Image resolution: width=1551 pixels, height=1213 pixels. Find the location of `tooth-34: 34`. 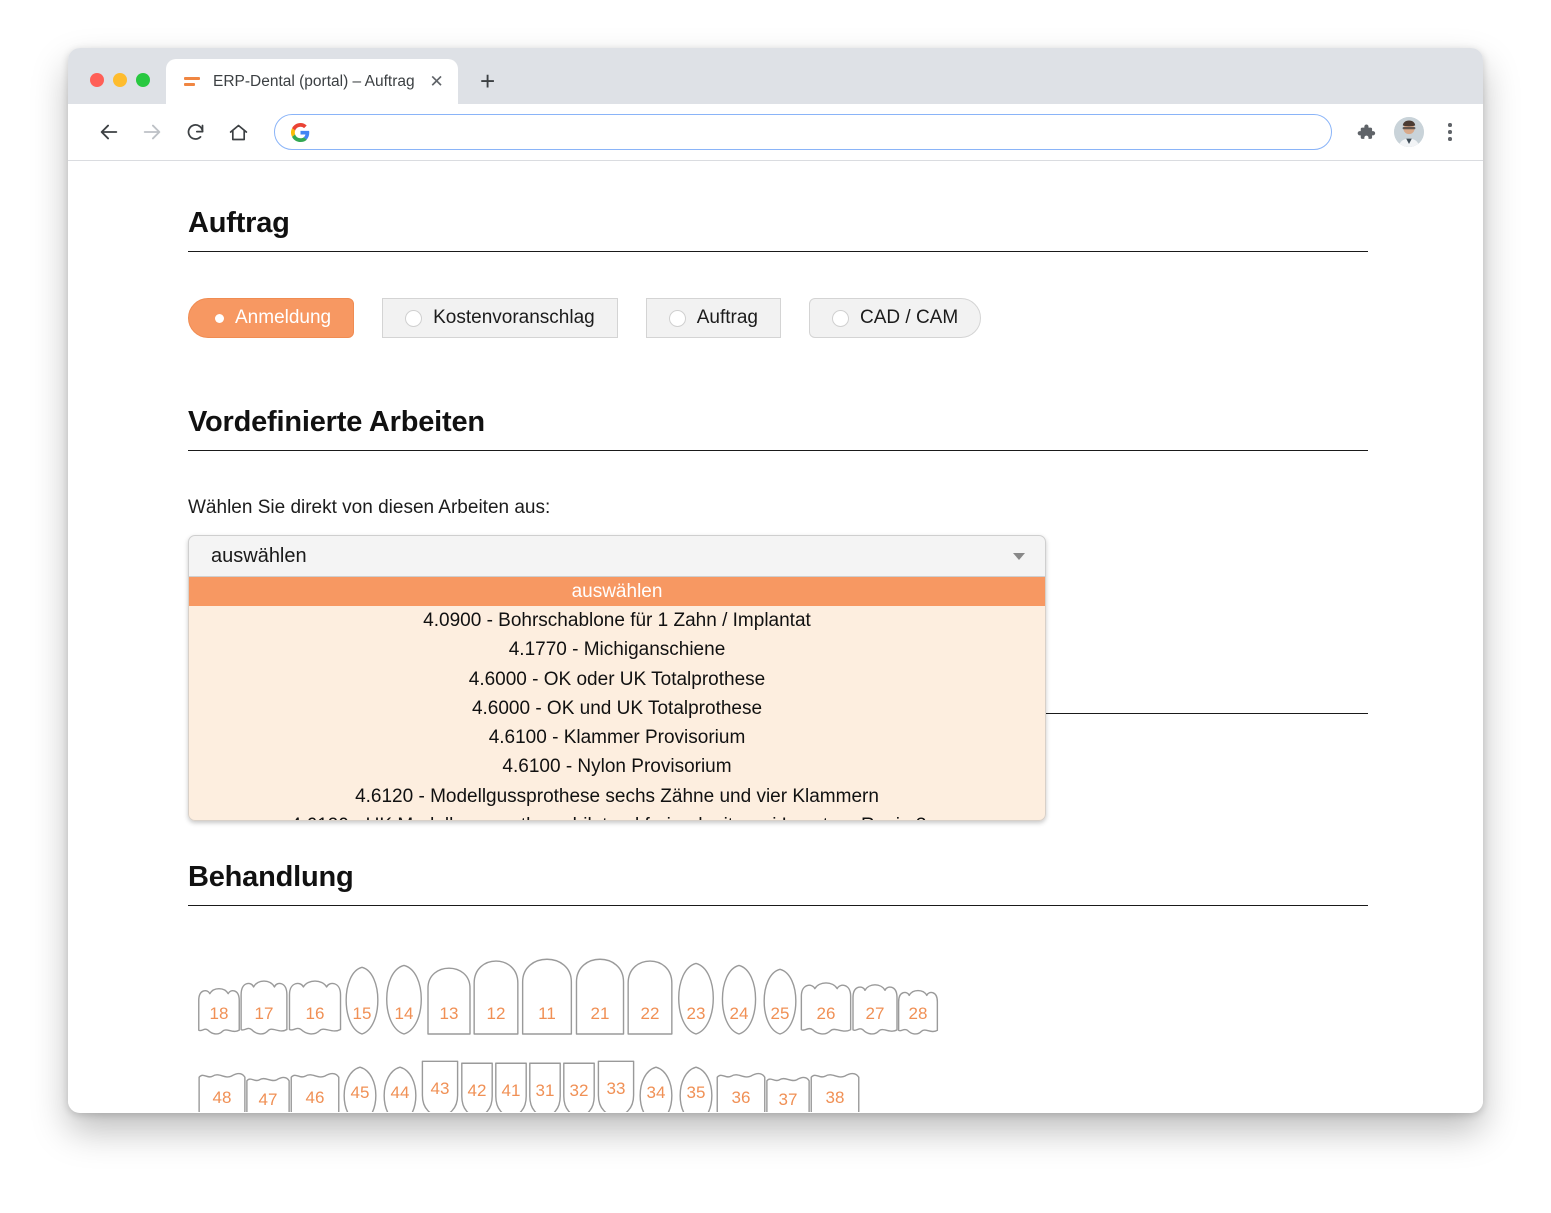

tooth-34: 34 is located at coordinates (656, 1089).